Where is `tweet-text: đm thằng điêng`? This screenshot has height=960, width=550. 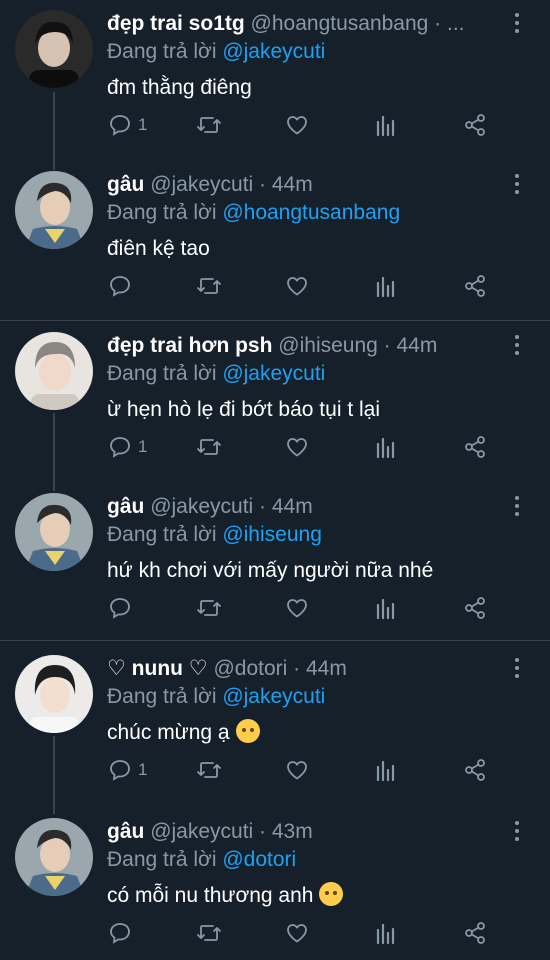 tweet-text: đm thằng điêng is located at coordinates (179, 88).